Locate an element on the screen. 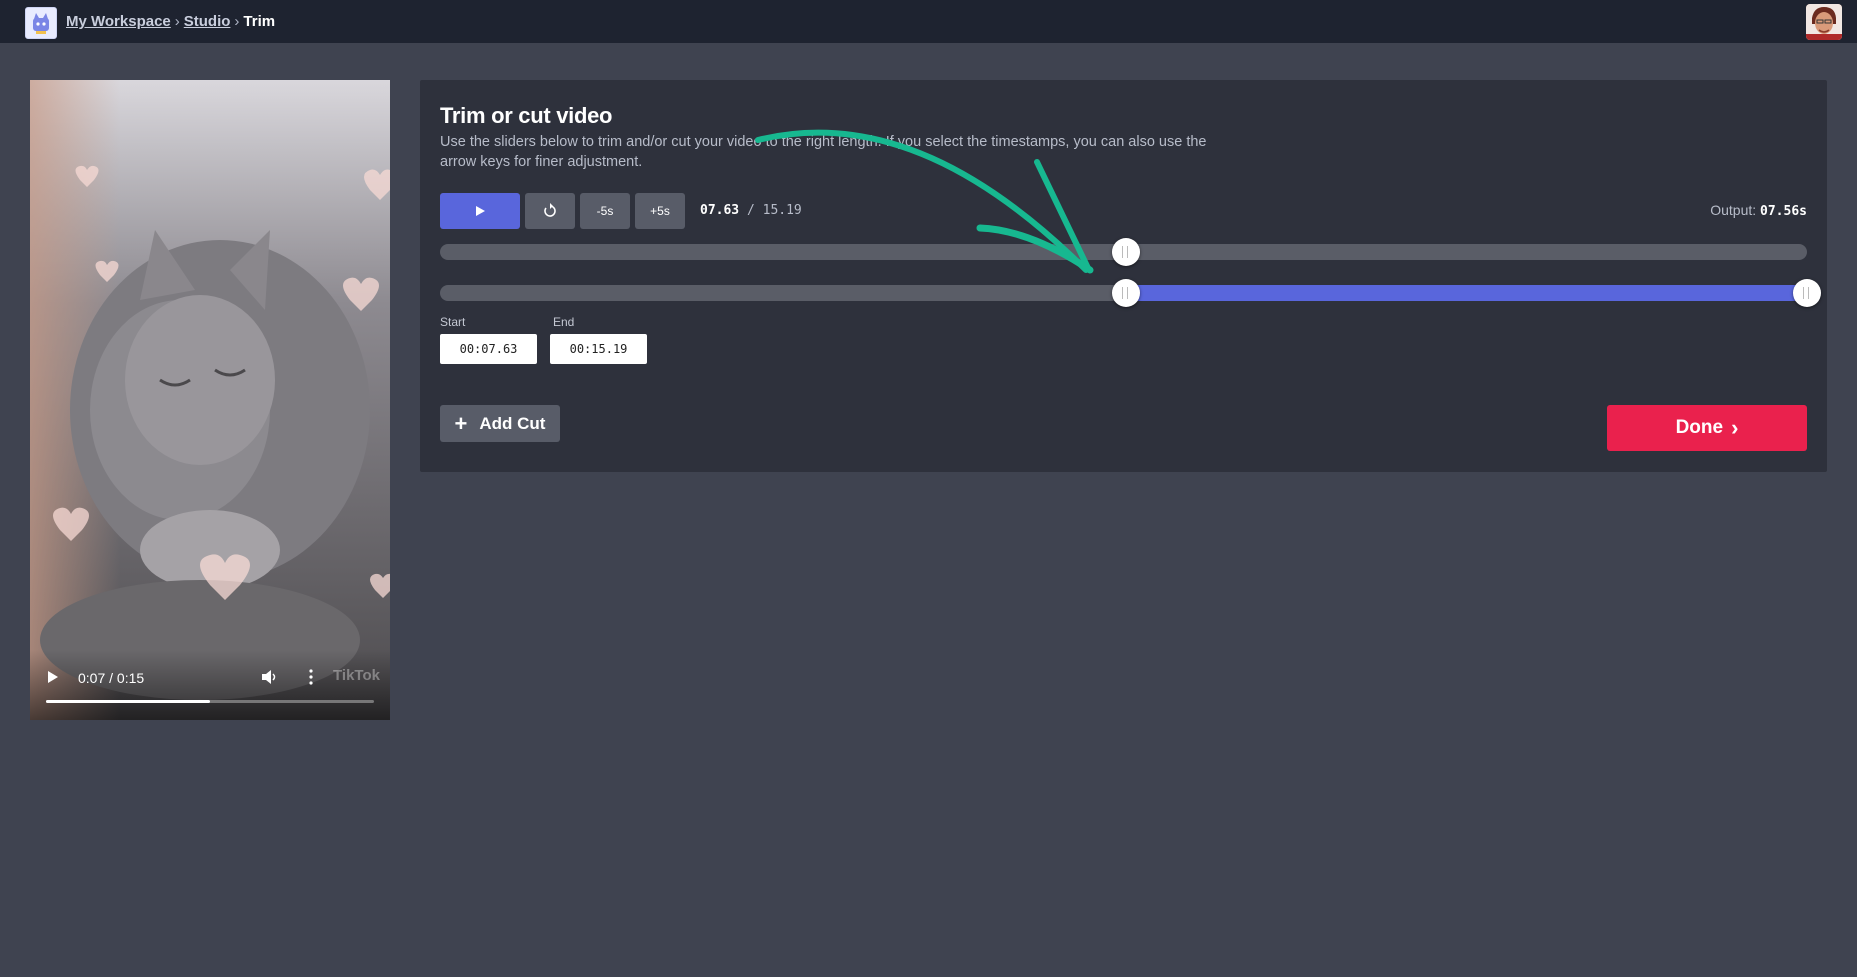  breadcrumb-current: Trim is located at coordinates (259, 21).